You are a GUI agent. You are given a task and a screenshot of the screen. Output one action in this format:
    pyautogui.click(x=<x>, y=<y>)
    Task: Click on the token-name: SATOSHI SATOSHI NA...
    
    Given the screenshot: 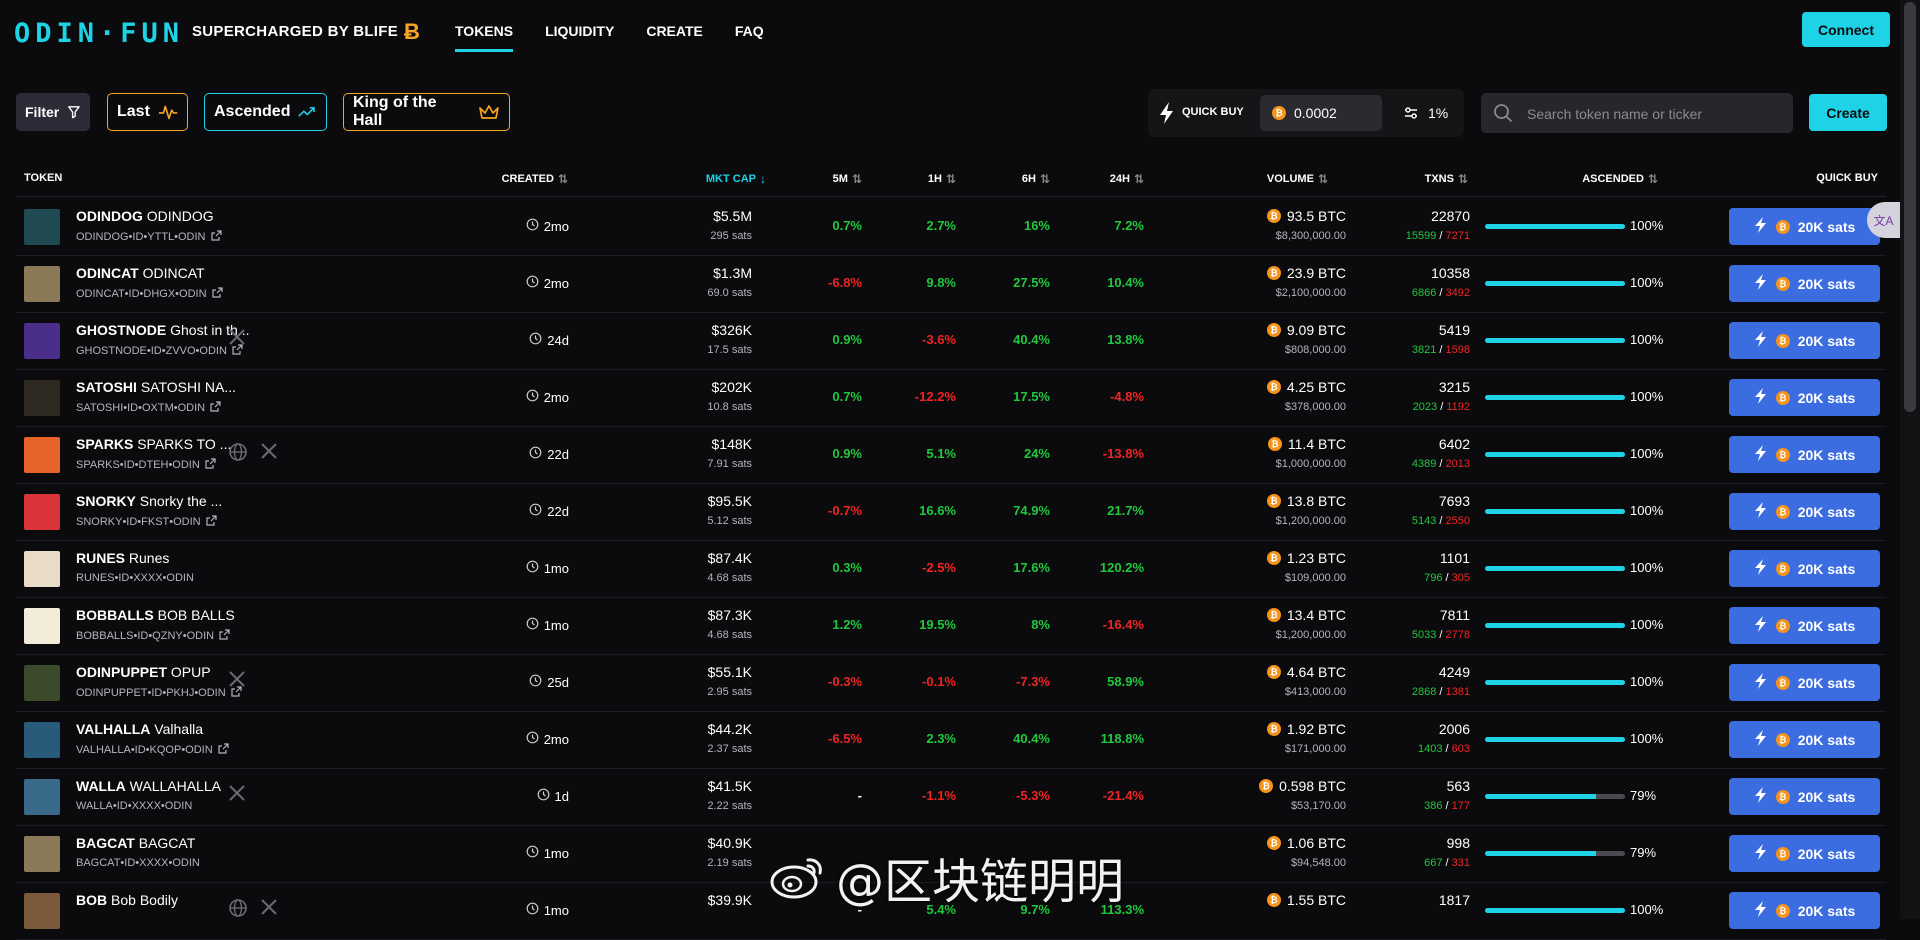 What is the action you would take?
    pyautogui.click(x=171, y=387)
    